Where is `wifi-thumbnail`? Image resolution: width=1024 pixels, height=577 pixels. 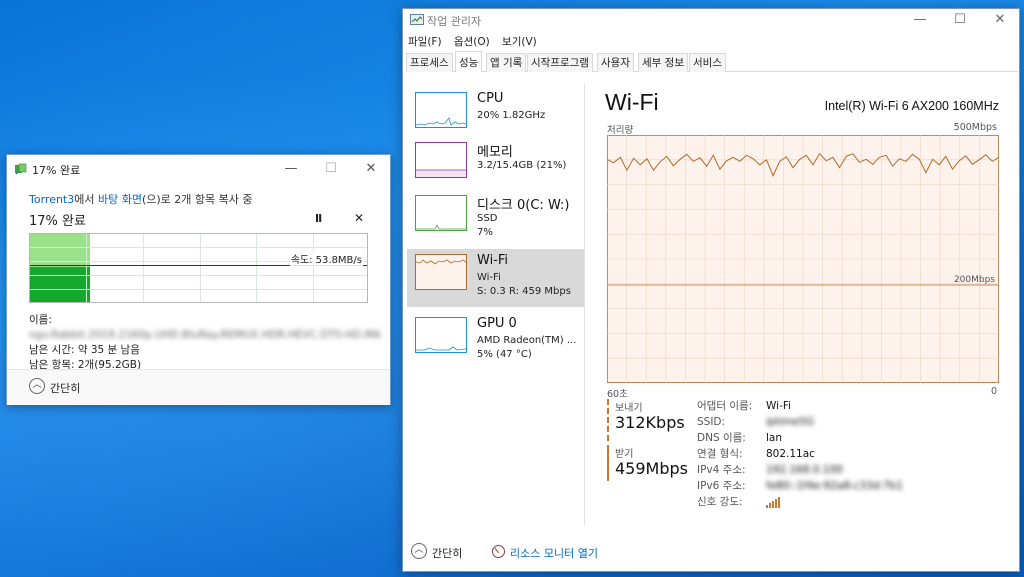 wifi-thumbnail is located at coordinates (441, 272).